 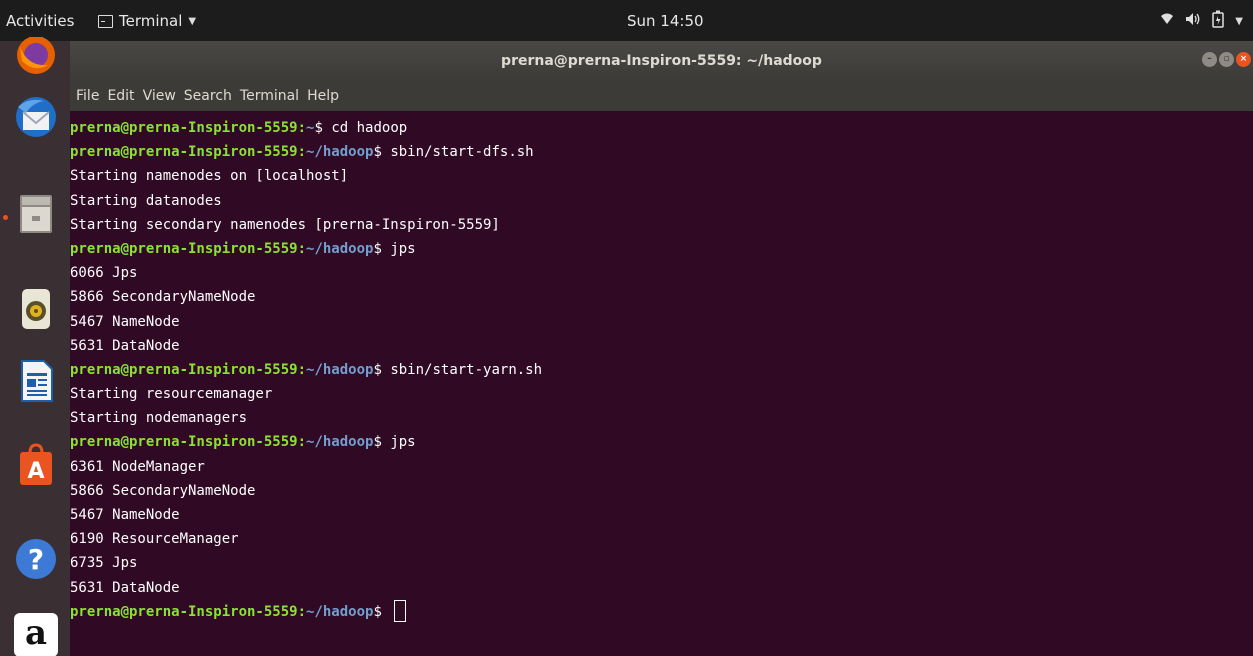 I want to click on command-text: sbin/start-yarn.sh, so click(x=466, y=369).